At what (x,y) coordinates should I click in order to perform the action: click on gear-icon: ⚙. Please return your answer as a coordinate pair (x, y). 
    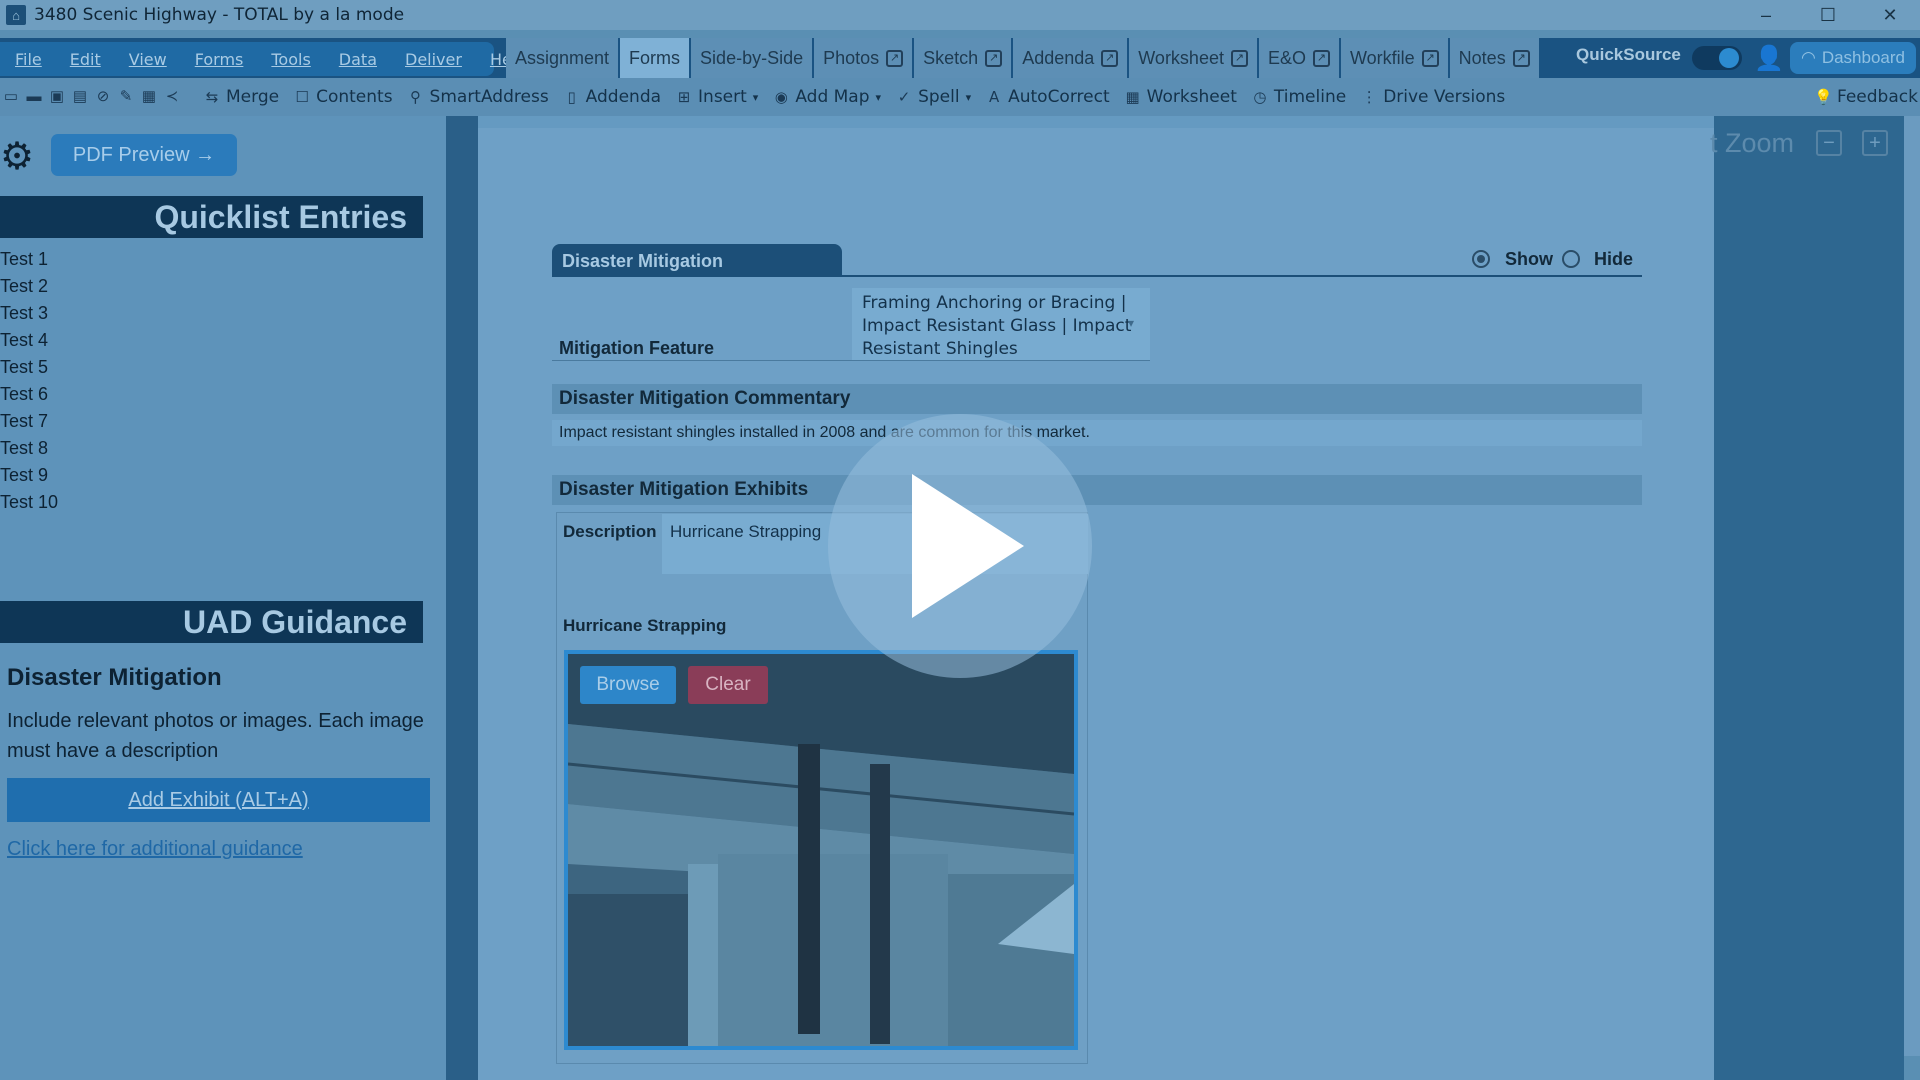
    Looking at the image, I should click on (17, 156).